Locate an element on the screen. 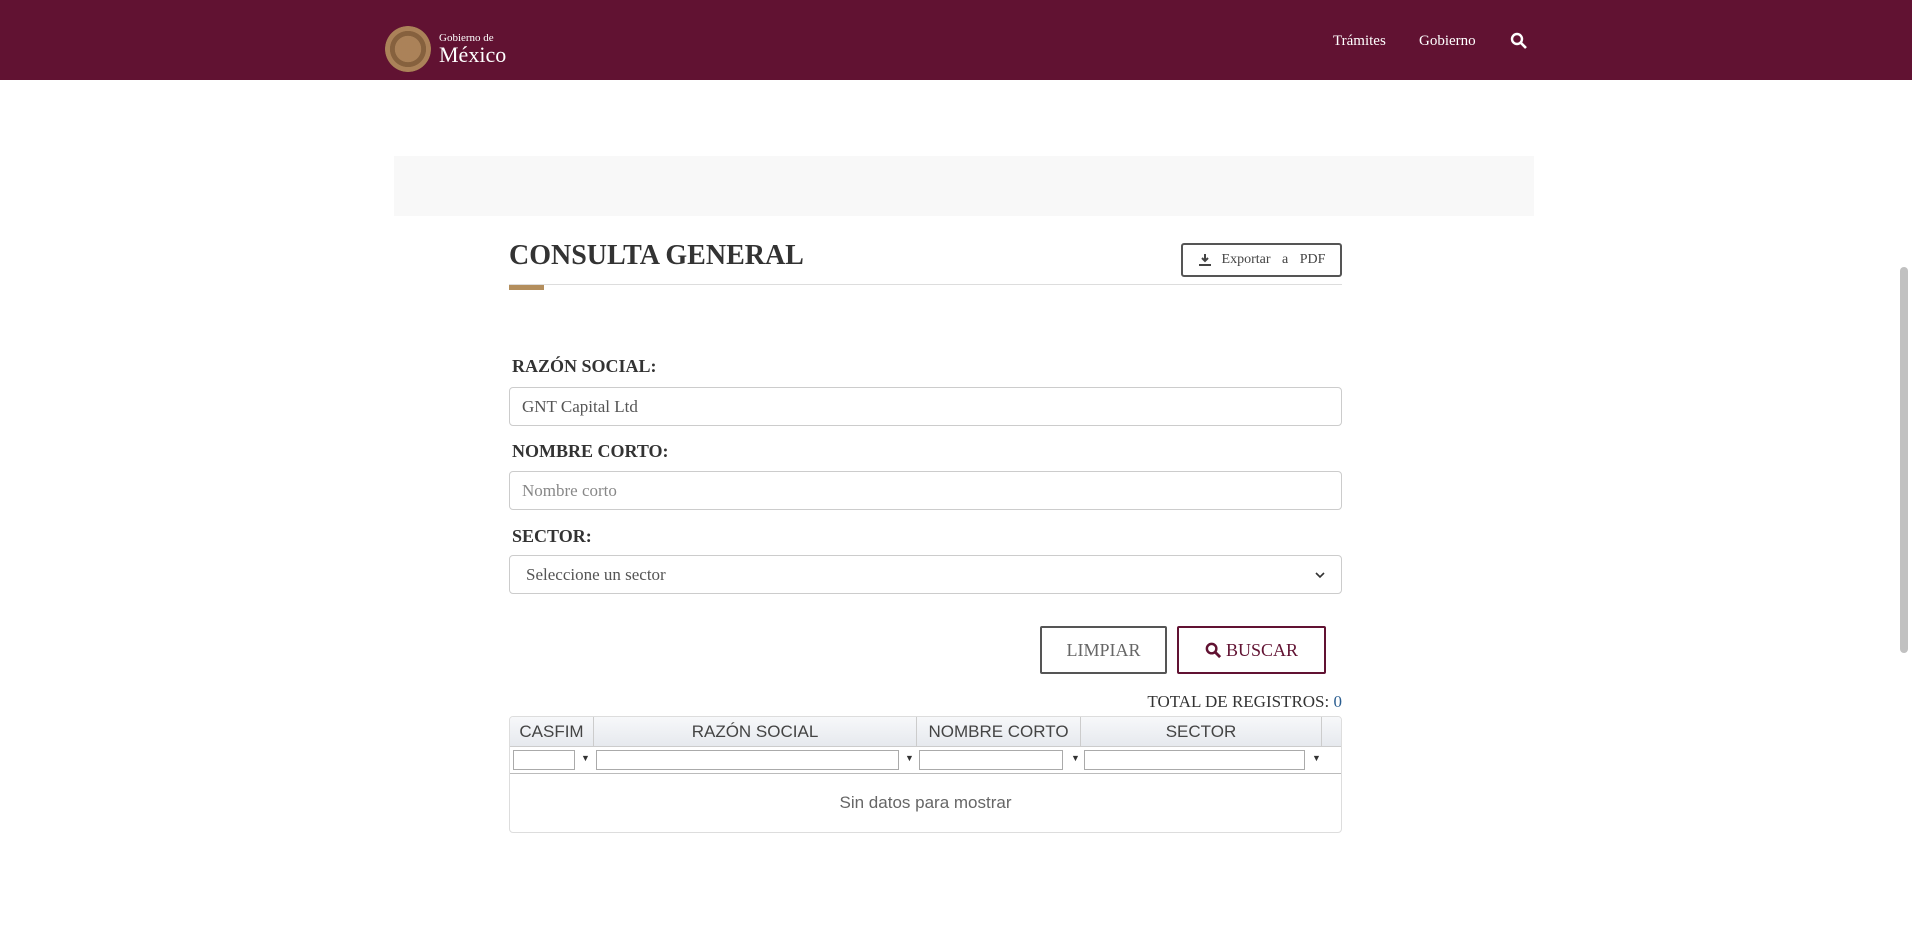 Image resolution: width=1912 pixels, height=945 pixels. sector-label: SECTOR: is located at coordinates (552, 536).